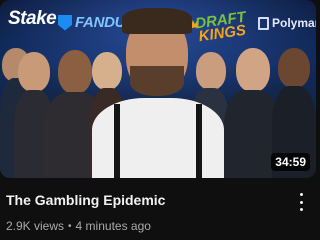 This screenshot has height=240, width=320. I want to click on more-vert-icon, so click(301, 202).